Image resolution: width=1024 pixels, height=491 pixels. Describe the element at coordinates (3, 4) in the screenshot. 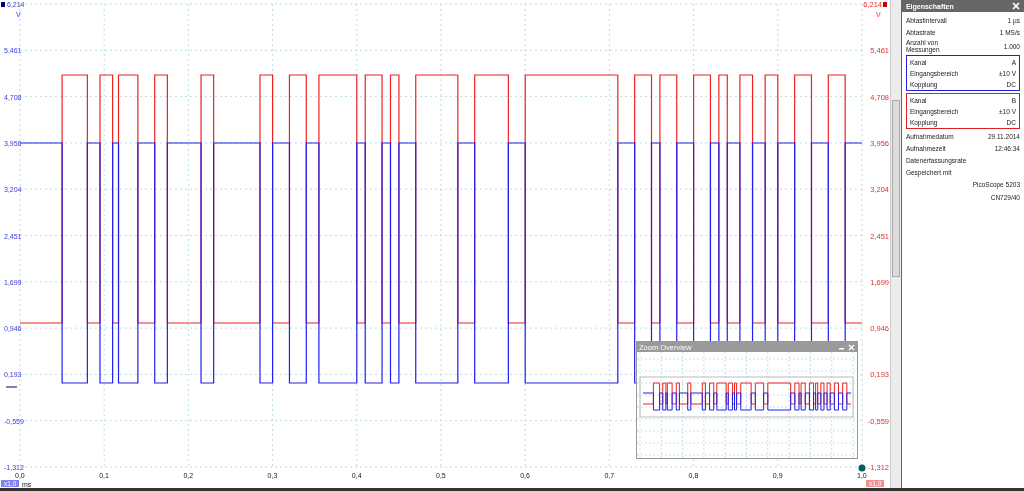

I see `channel-a-marker` at that location.